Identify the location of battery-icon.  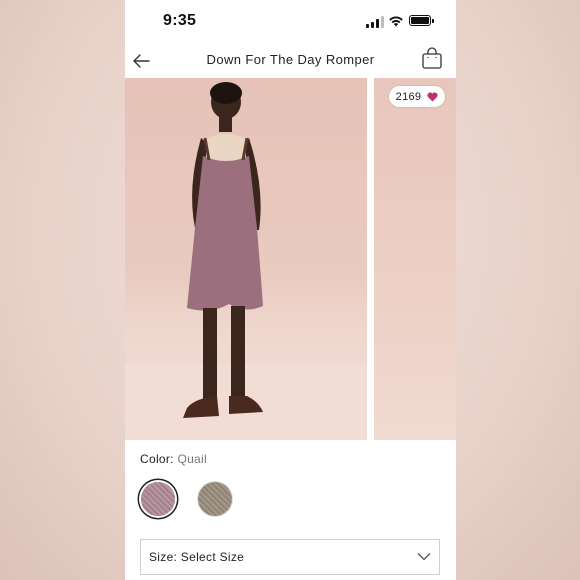
(421, 20).